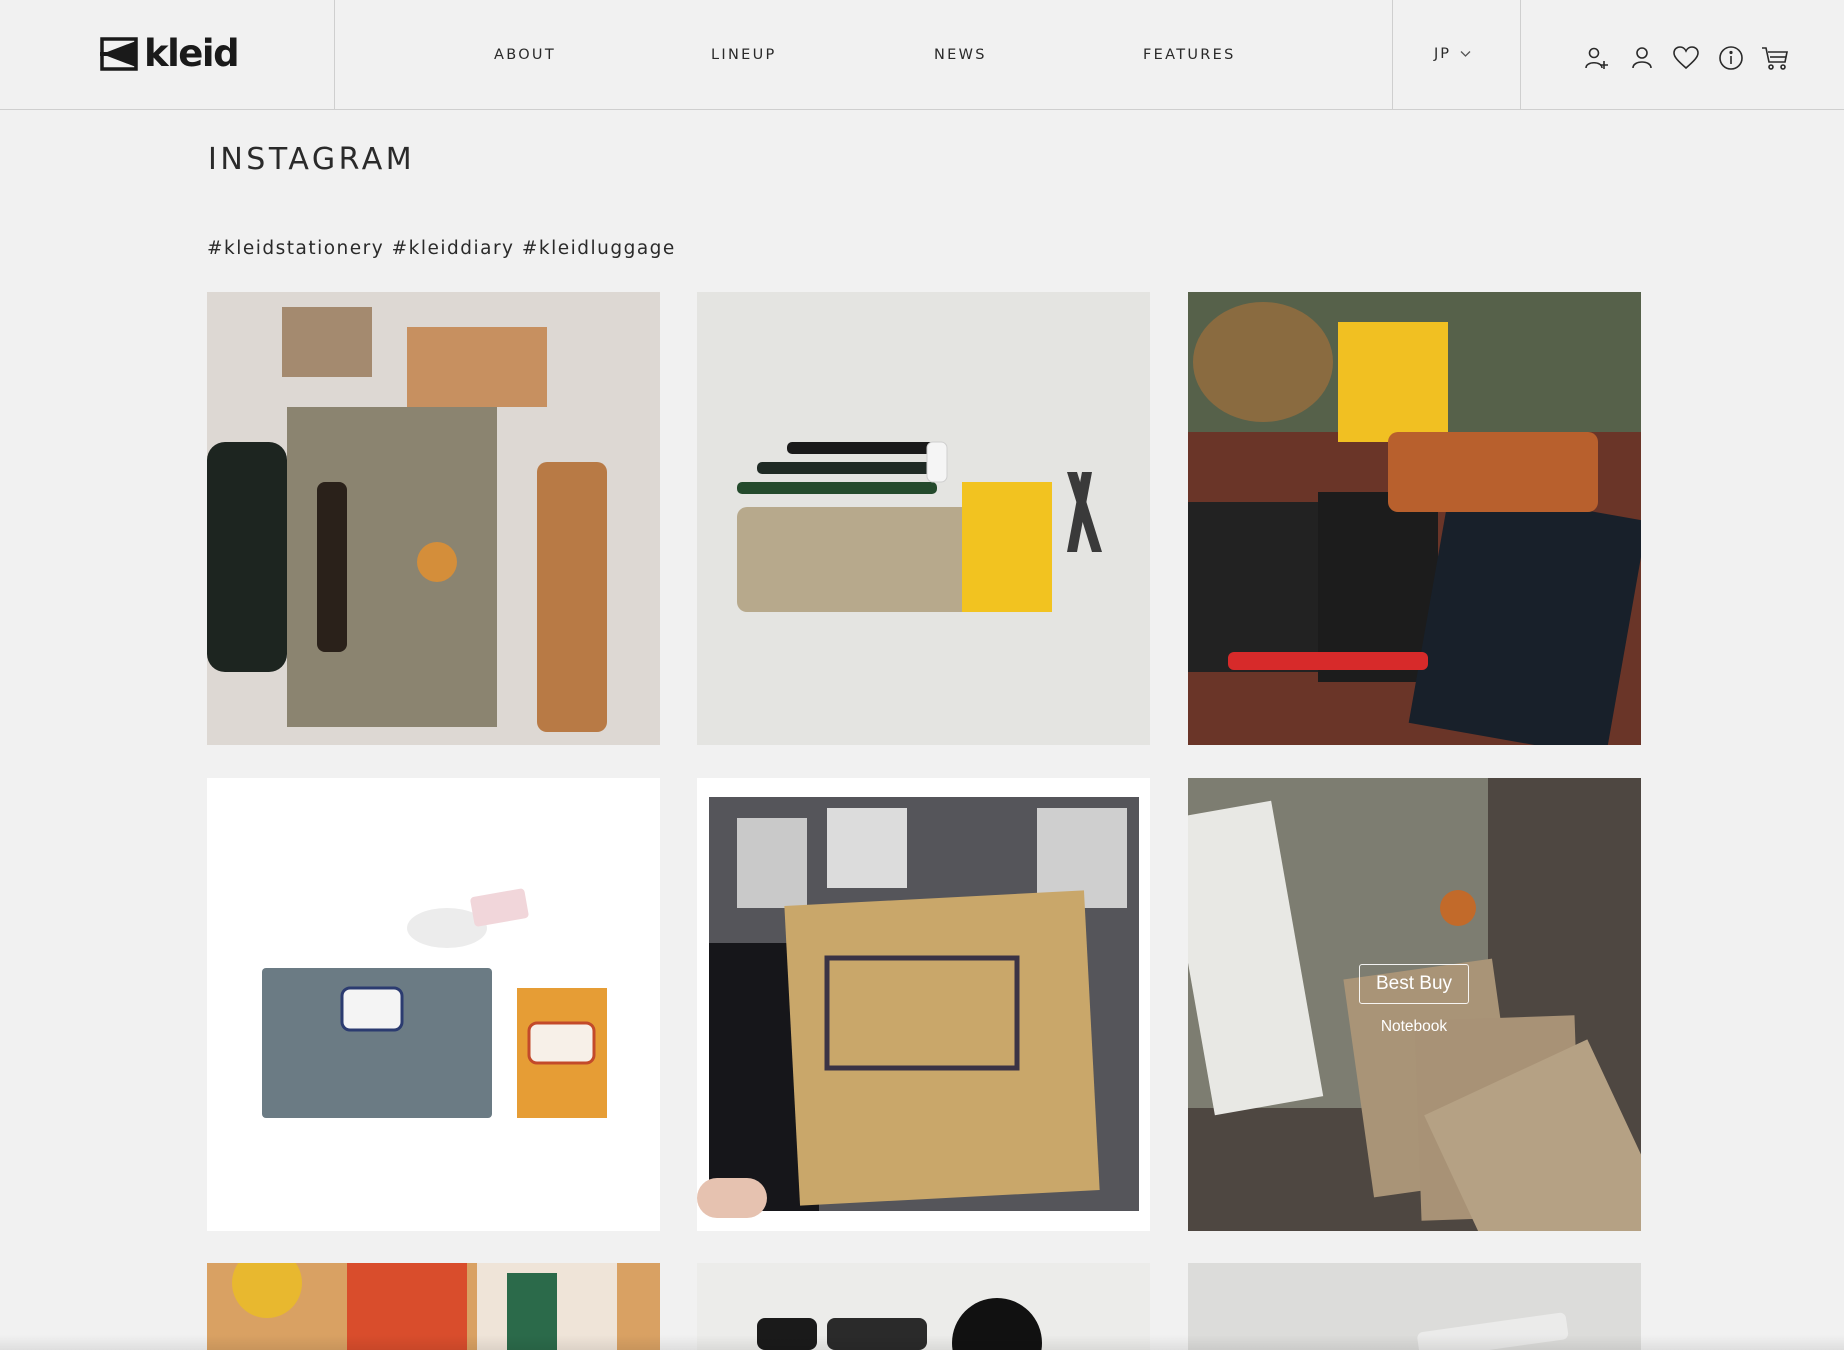 Image resolution: width=1844 pixels, height=1350 pixels. What do you see at coordinates (1731, 58) in the screenshot?
I see `info-icon` at bounding box center [1731, 58].